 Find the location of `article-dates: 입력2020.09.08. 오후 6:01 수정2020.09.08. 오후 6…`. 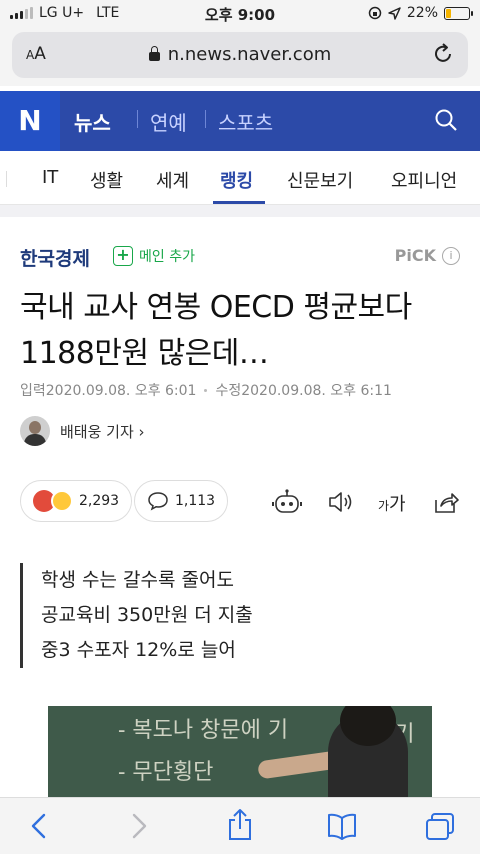

article-dates: 입력2020.09.08. 오후 6:01 수정2020.09.08. 오후 6… is located at coordinates (206, 390).